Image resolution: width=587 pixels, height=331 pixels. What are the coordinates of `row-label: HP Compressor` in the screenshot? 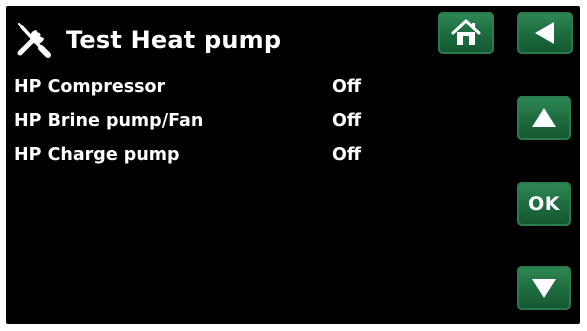 It's located at (90, 87).